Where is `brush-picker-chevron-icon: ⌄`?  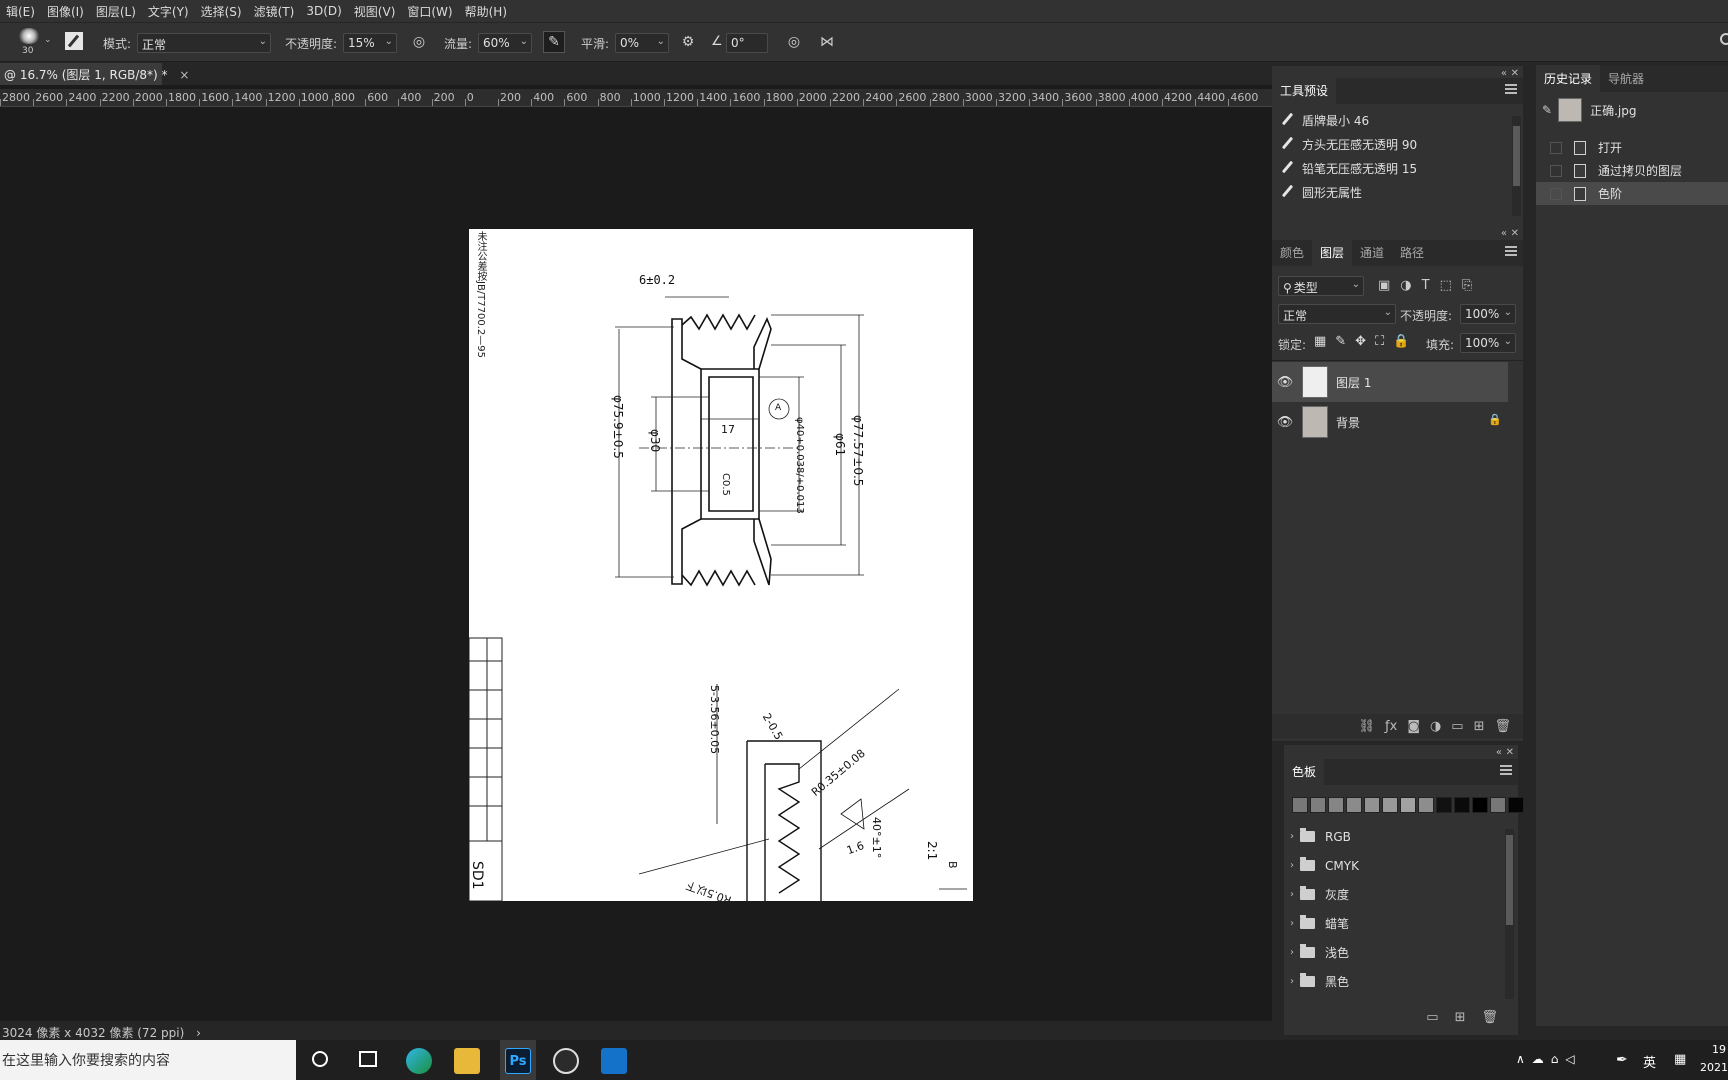 brush-picker-chevron-icon: ⌄ is located at coordinates (48, 40).